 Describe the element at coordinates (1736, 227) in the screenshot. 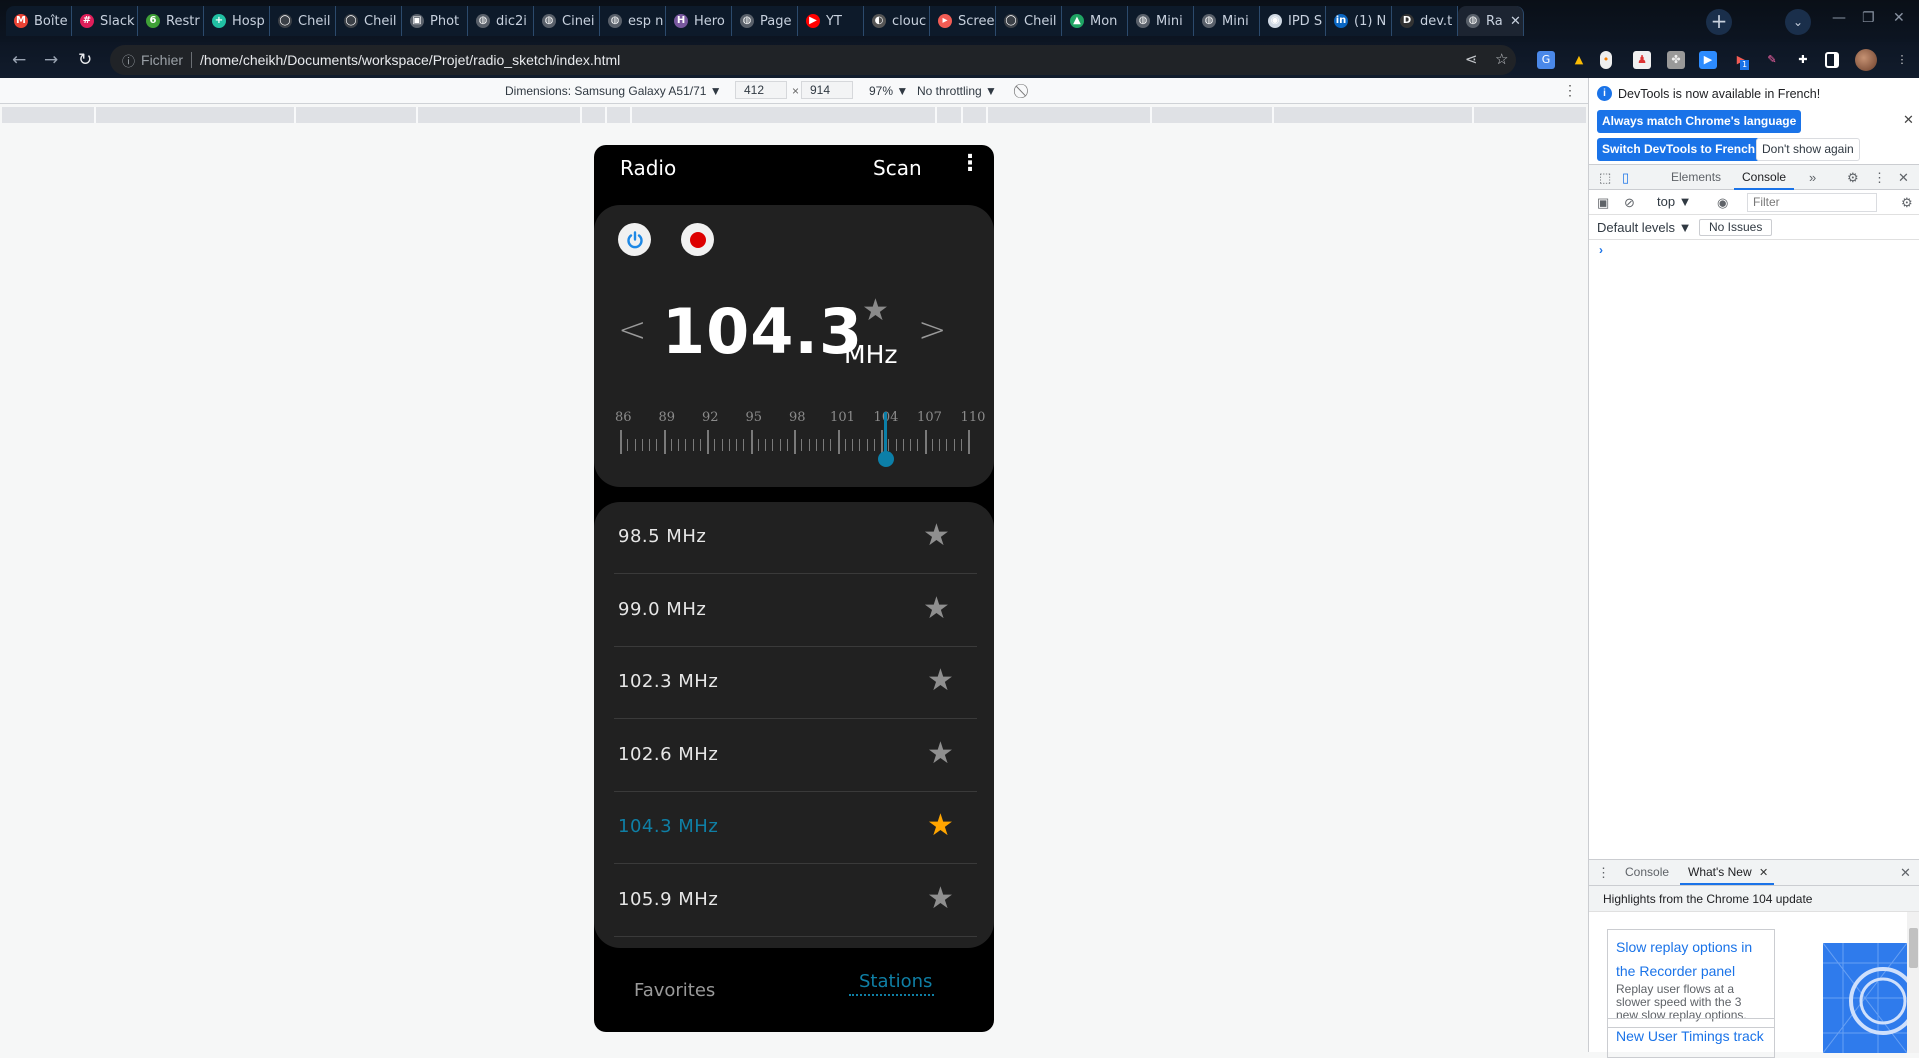

I see `issues-button: No Issues` at that location.